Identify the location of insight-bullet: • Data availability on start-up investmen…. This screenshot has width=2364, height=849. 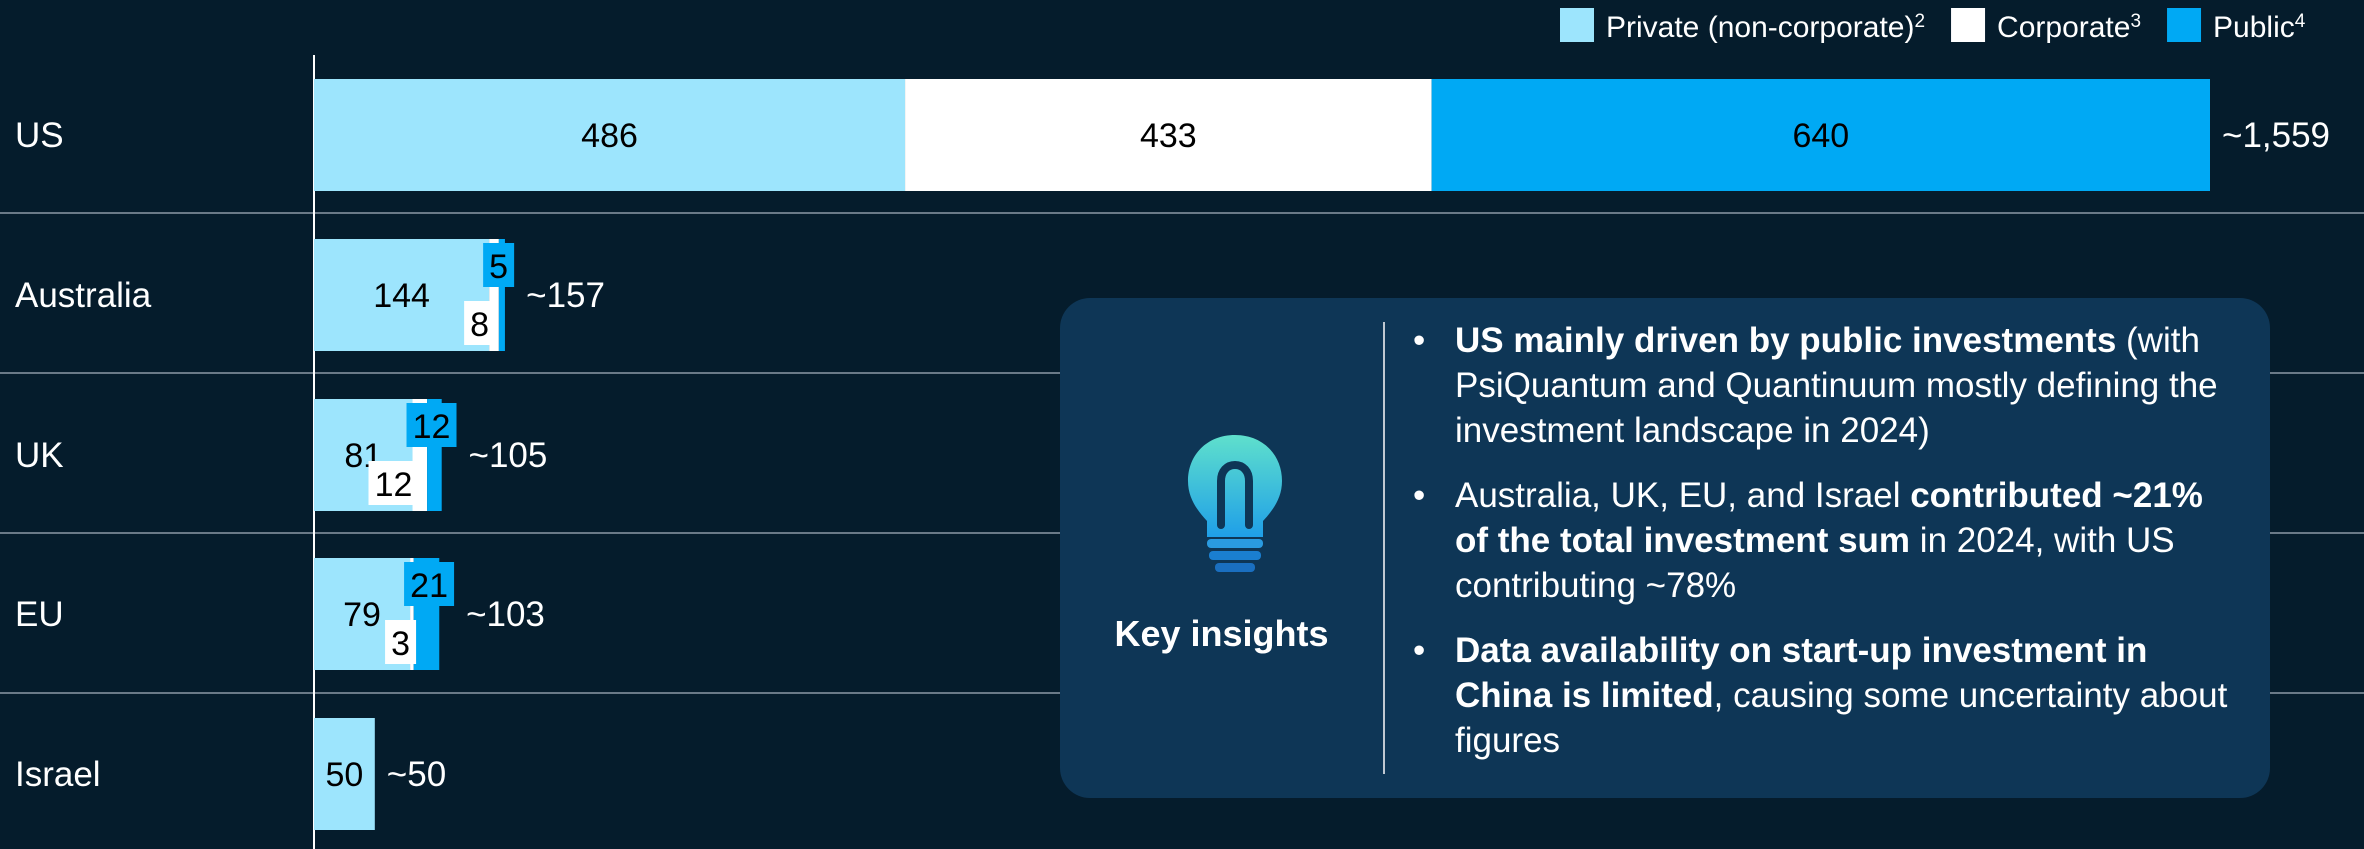
(1825, 695).